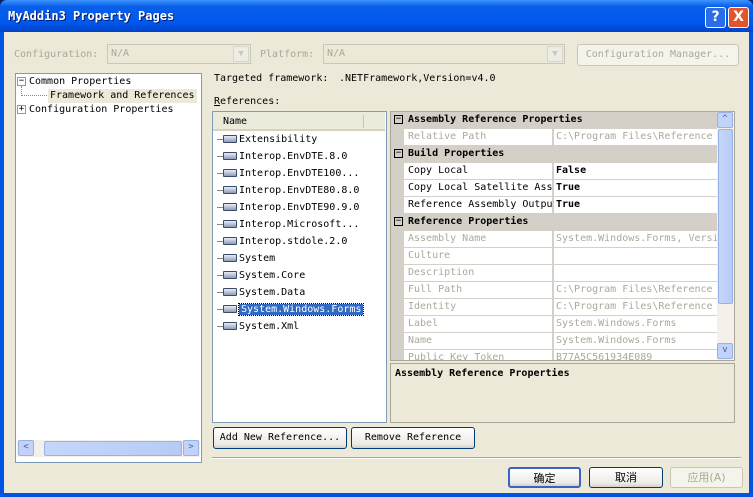  Describe the element at coordinates (478, 137) in the screenshot. I see `property-name: Relative Path` at that location.